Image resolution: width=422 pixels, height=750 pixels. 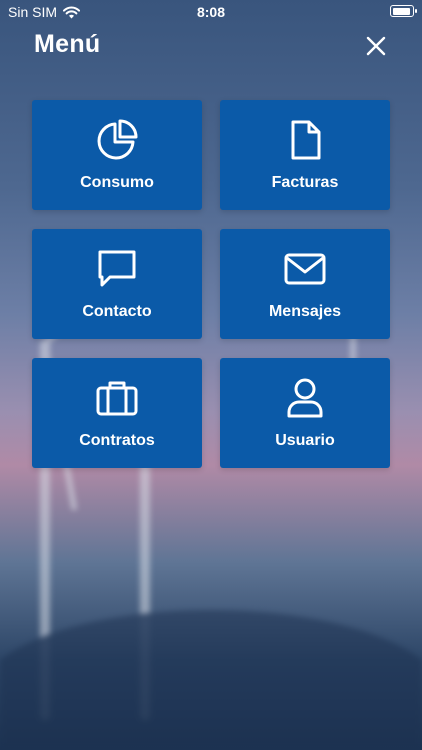 What do you see at coordinates (305, 398) in the screenshot?
I see `user-icon` at bounding box center [305, 398].